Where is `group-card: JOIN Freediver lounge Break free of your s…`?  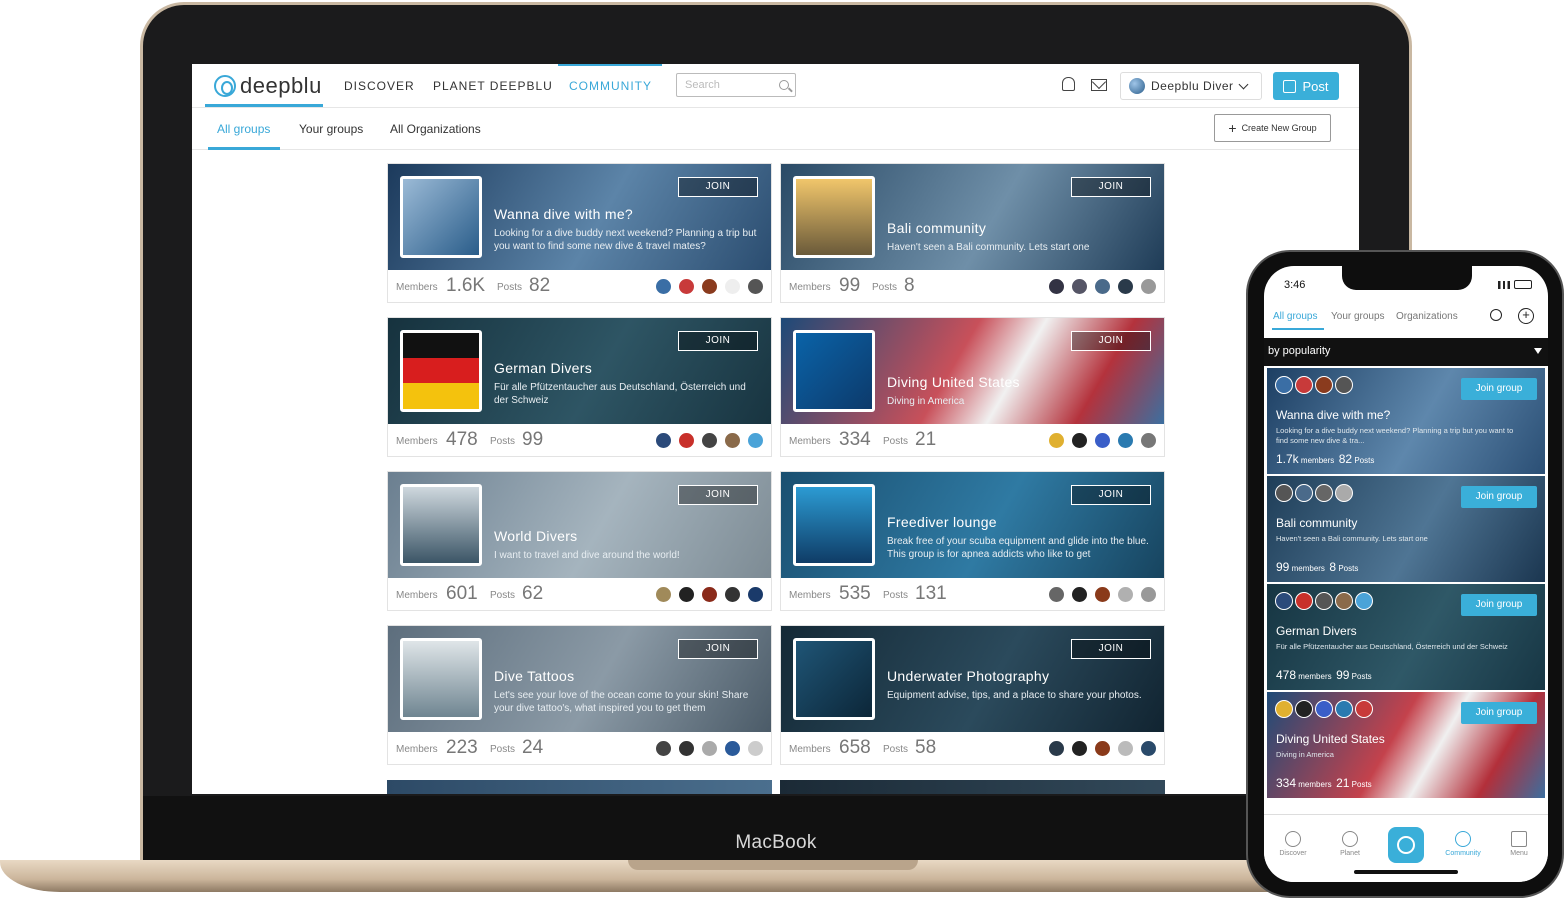 group-card: JOIN Freediver lounge Break free of your s… is located at coordinates (972, 541).